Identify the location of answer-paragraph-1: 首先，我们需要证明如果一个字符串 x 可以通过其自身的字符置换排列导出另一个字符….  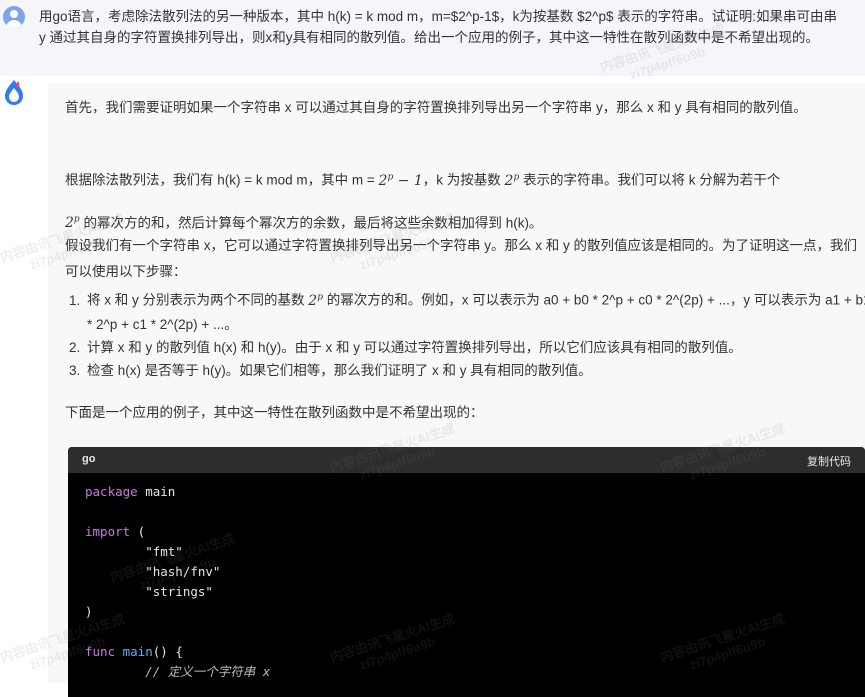
(436, 107).